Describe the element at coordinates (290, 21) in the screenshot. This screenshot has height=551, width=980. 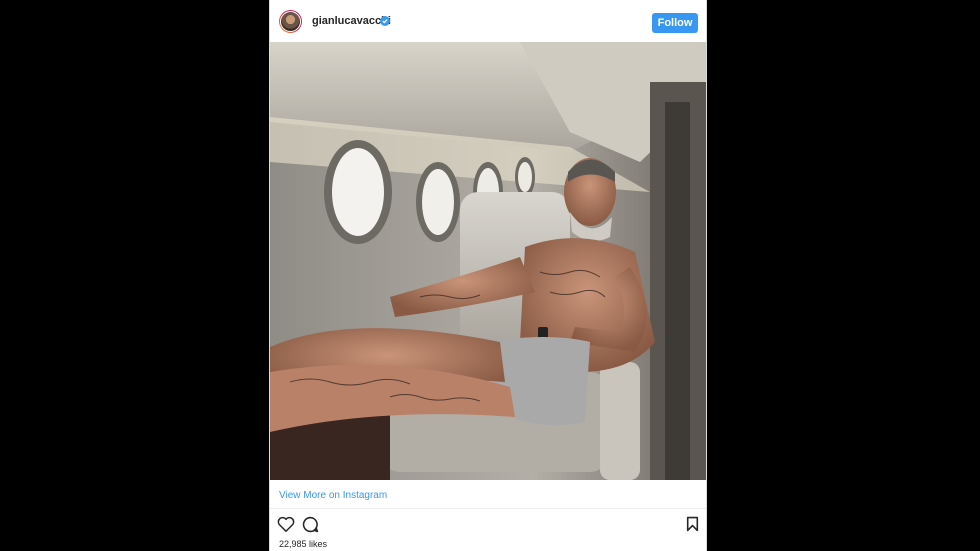
I see `avatar` at that location.